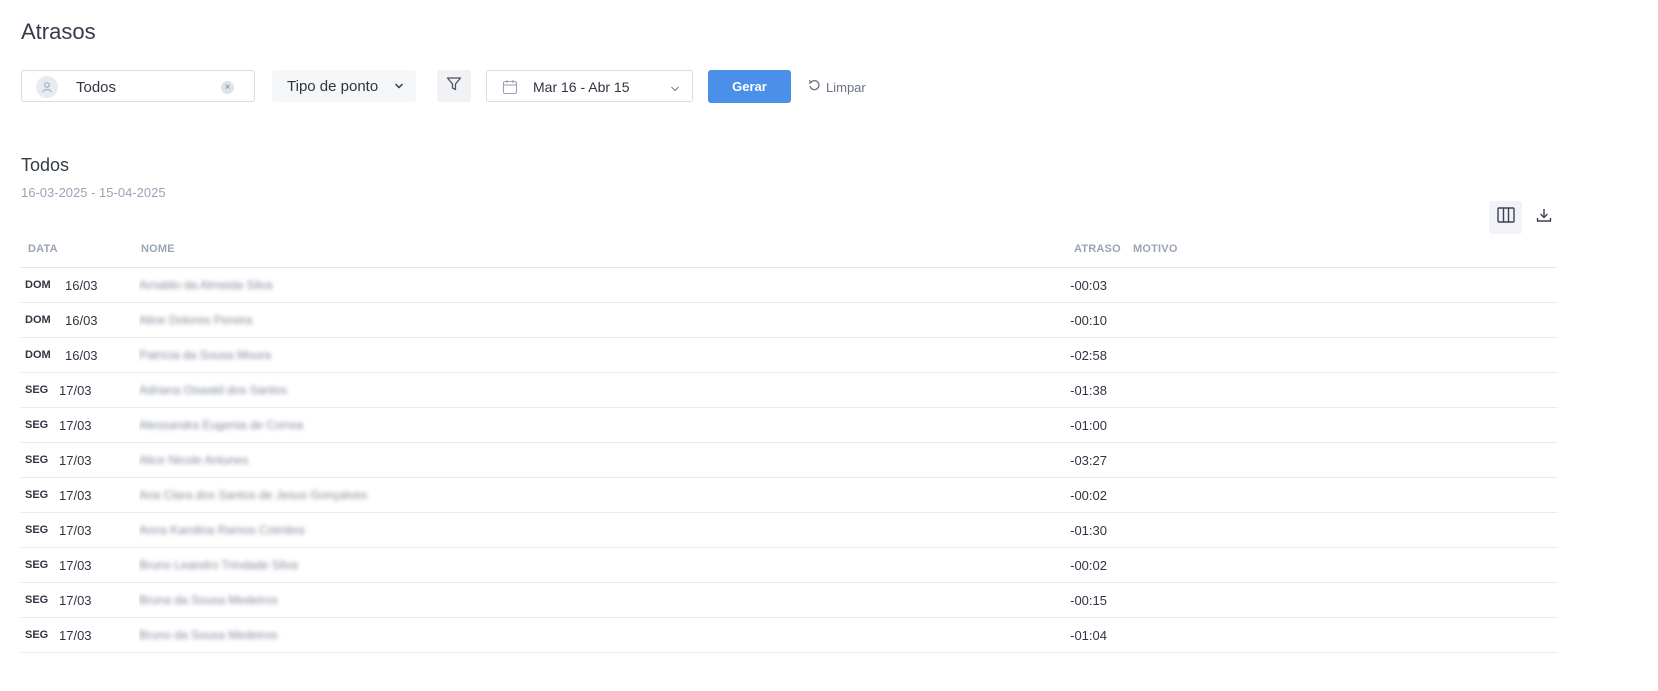 The width and height of the screenshot is (1658, 691). I want to click on employee-name: Adriana Oswald dos Santos, so click(268, 390).